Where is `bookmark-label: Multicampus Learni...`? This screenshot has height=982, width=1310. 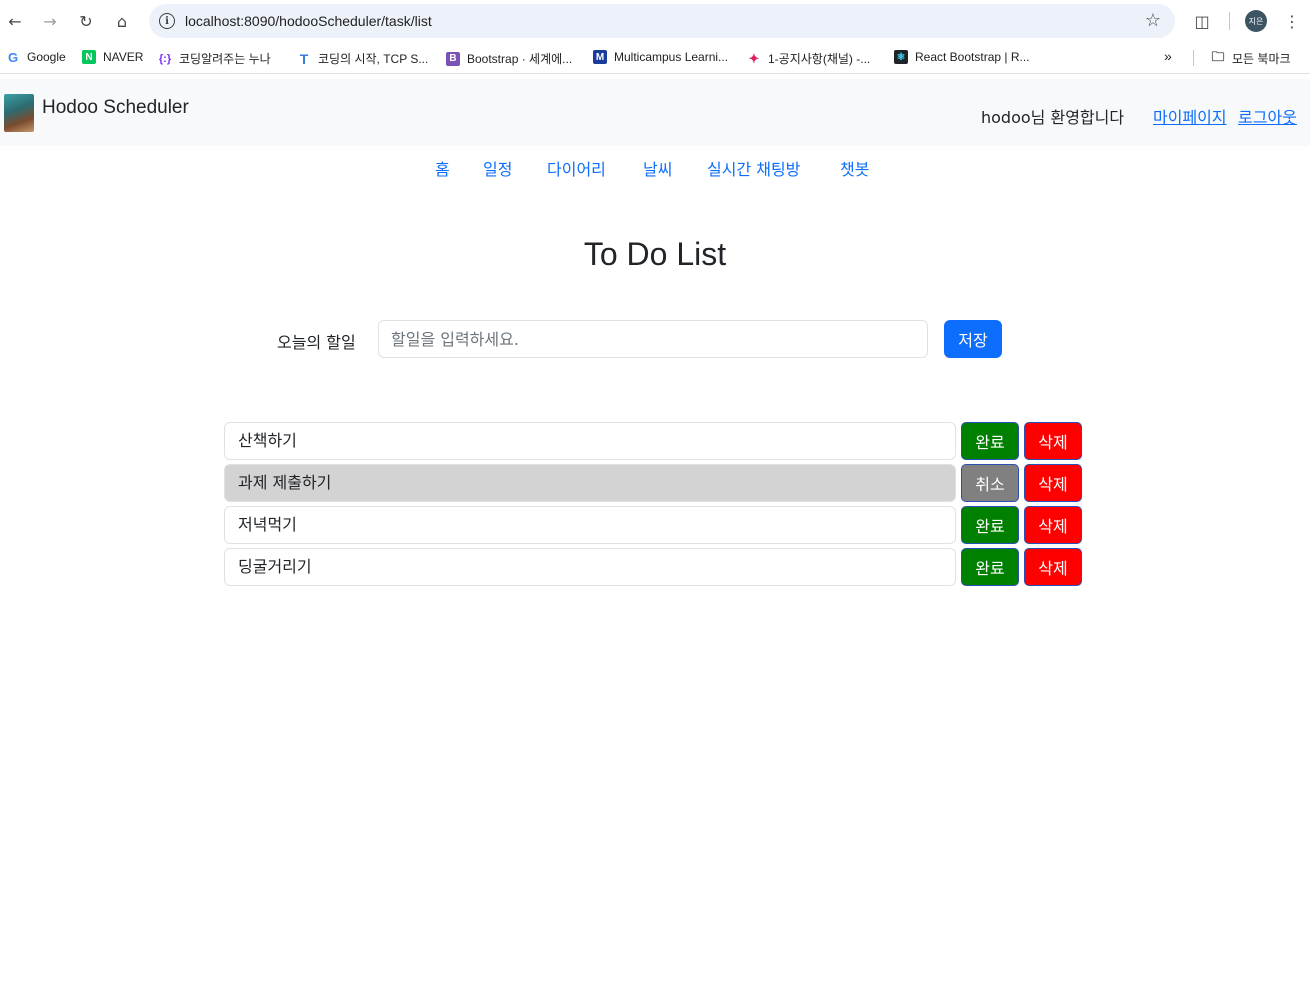
bookmark-label: Multicampus Learni... is located at coordinates (671, 57).